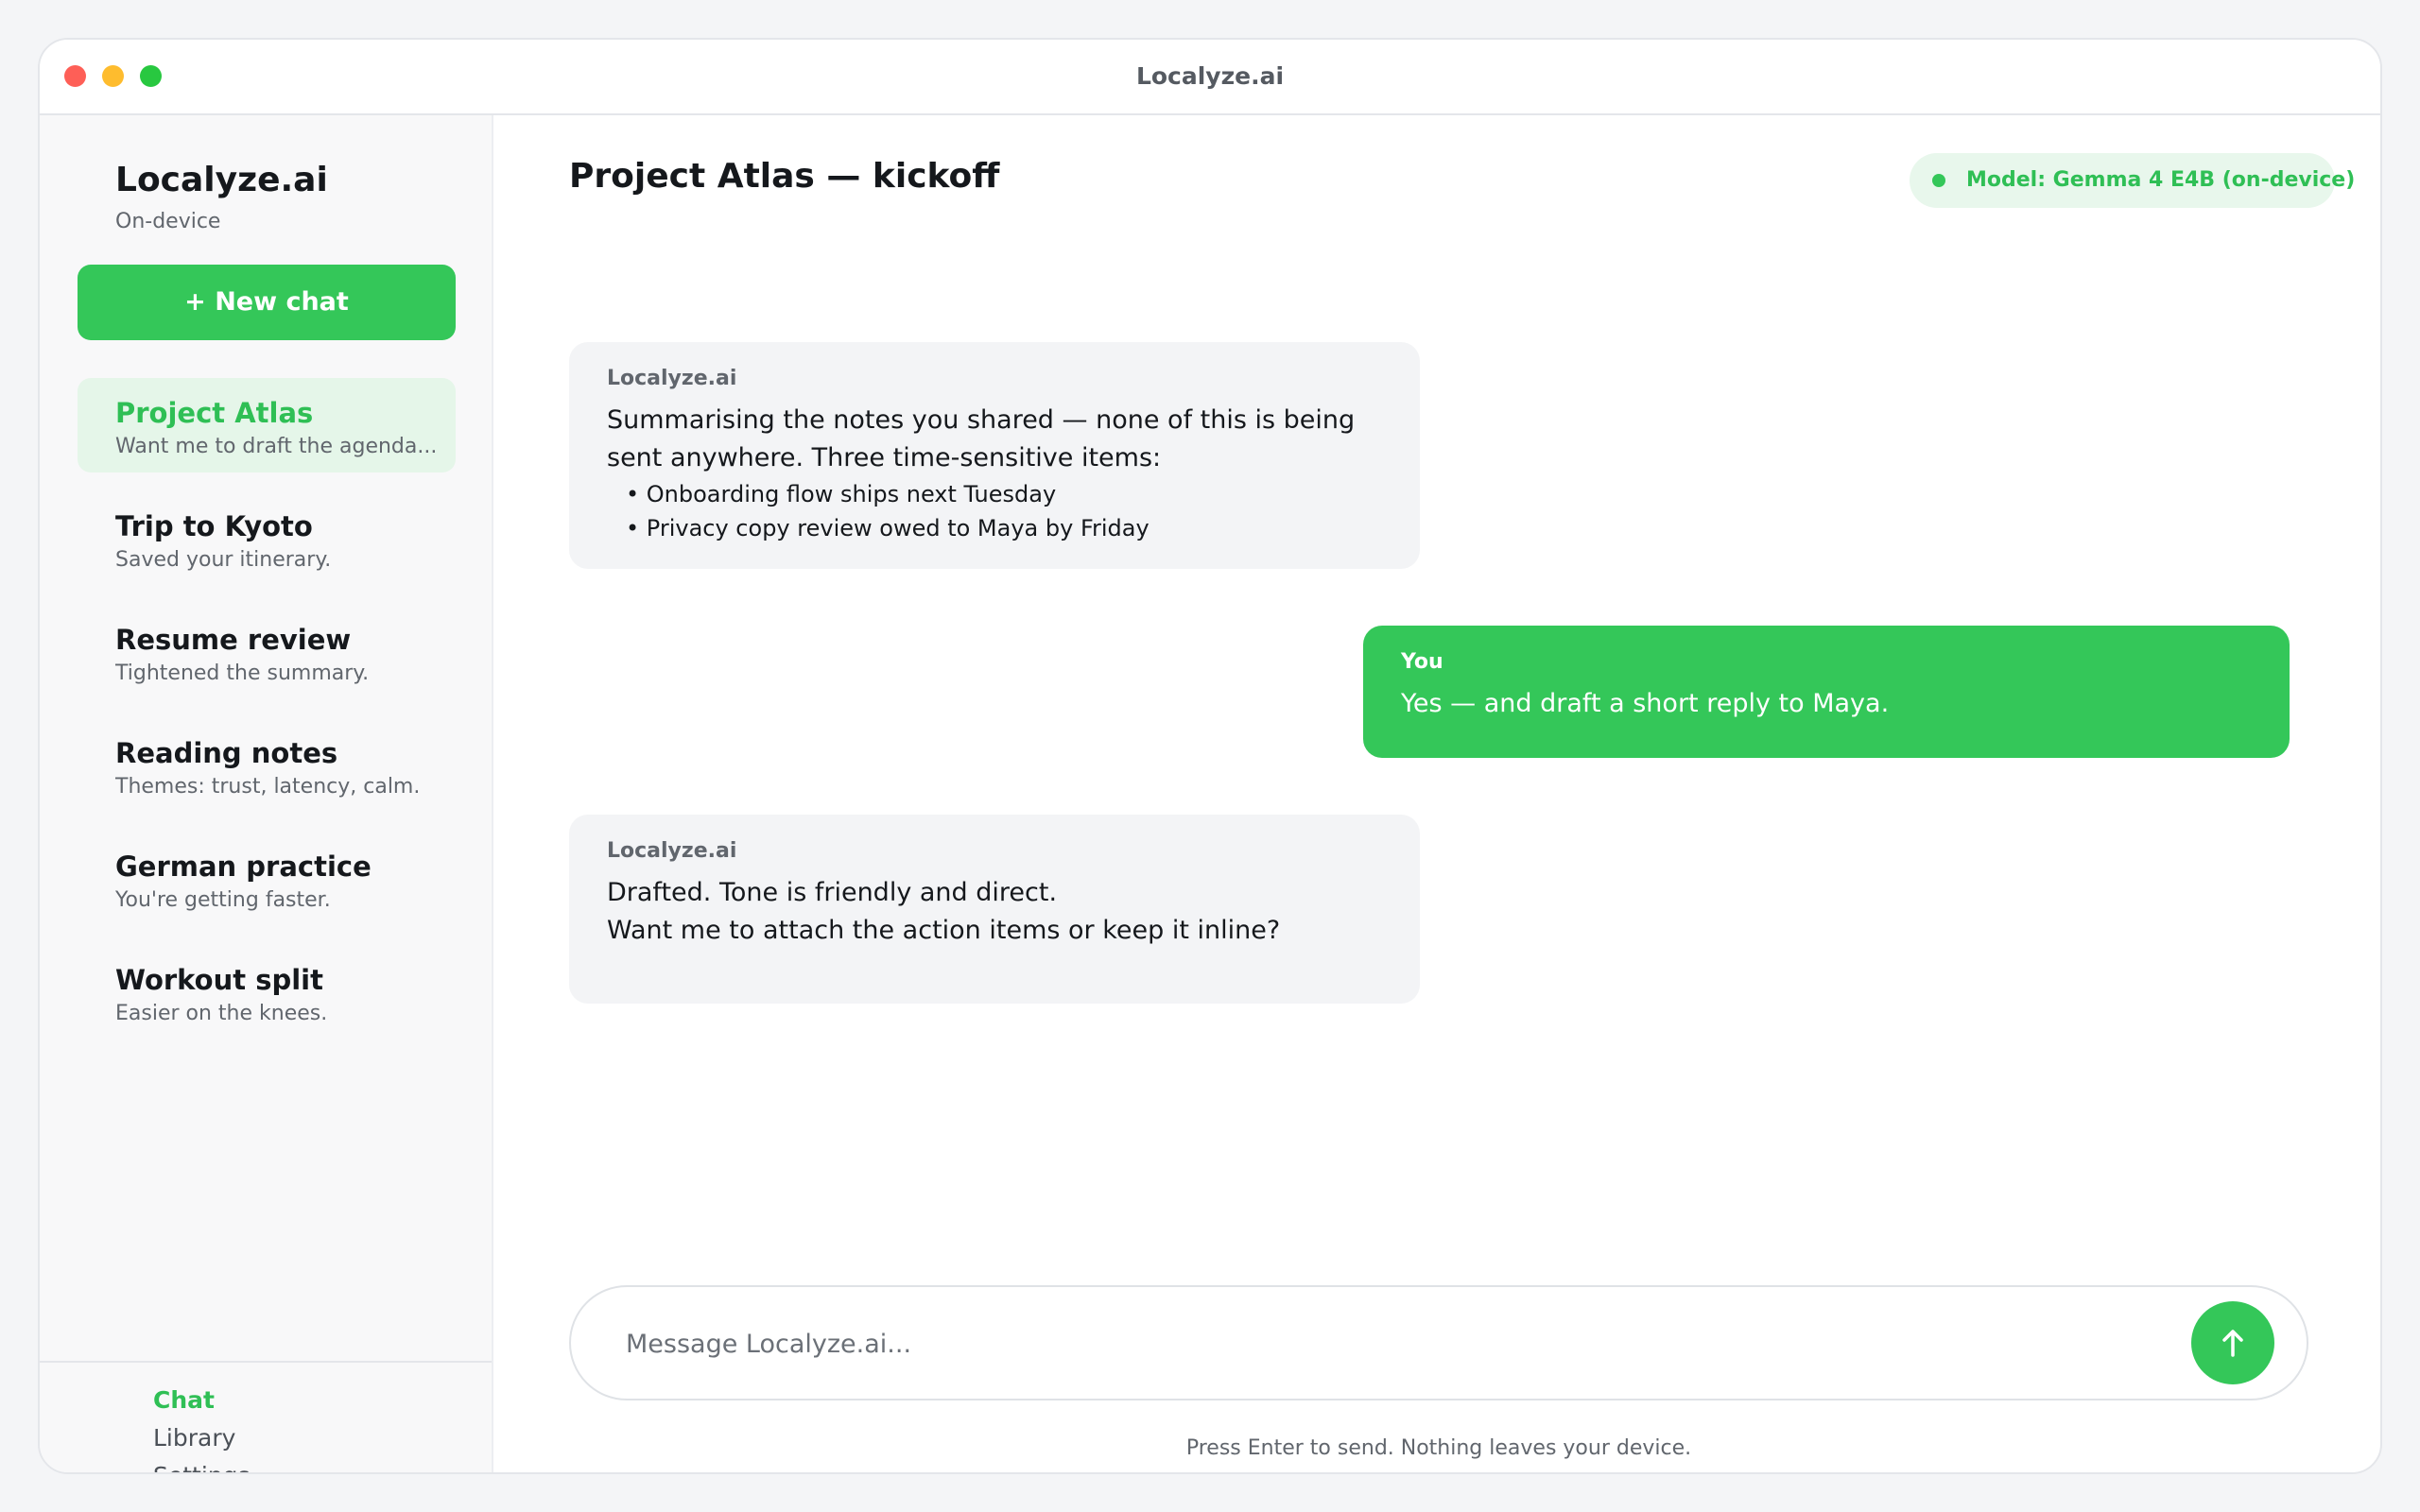 This screenshot has width=2420, height=1512. Describe the element at coordinates (842, 494) in the screenshot. I see `message-bullet: • Onboarding flow ships next Tuesday` at that location.